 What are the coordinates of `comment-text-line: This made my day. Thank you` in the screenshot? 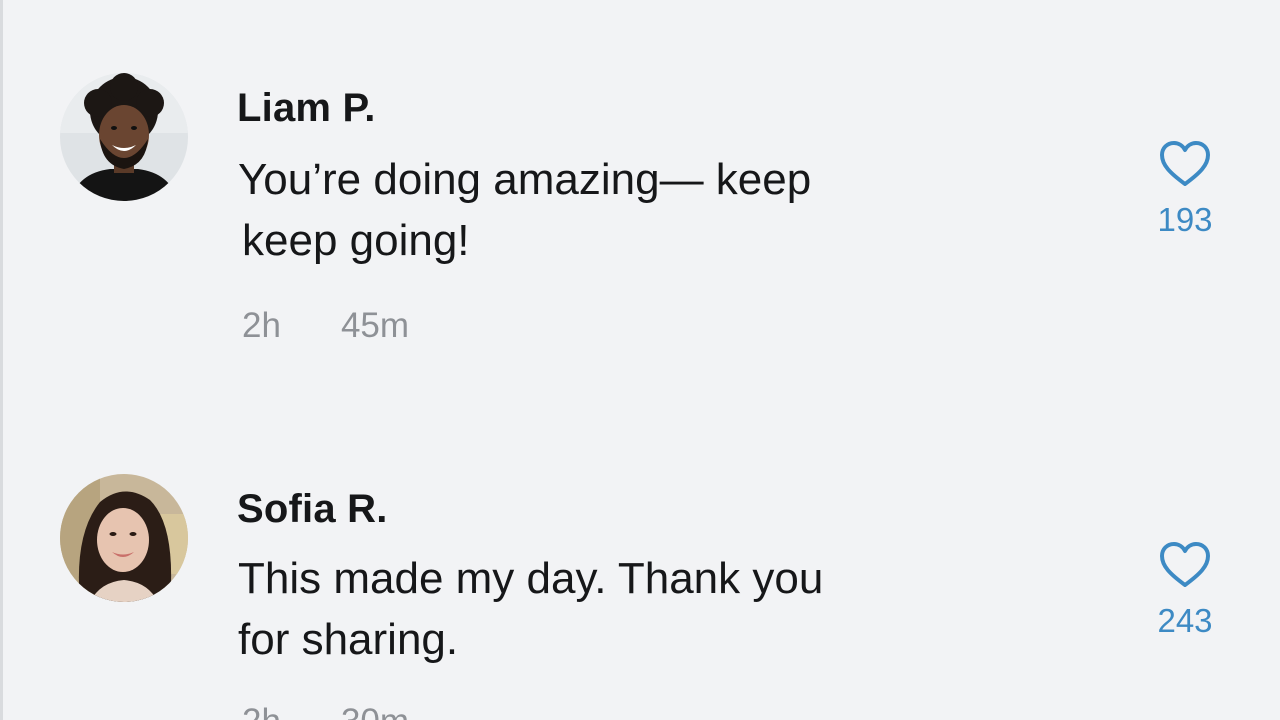 It's located at (531, 578).